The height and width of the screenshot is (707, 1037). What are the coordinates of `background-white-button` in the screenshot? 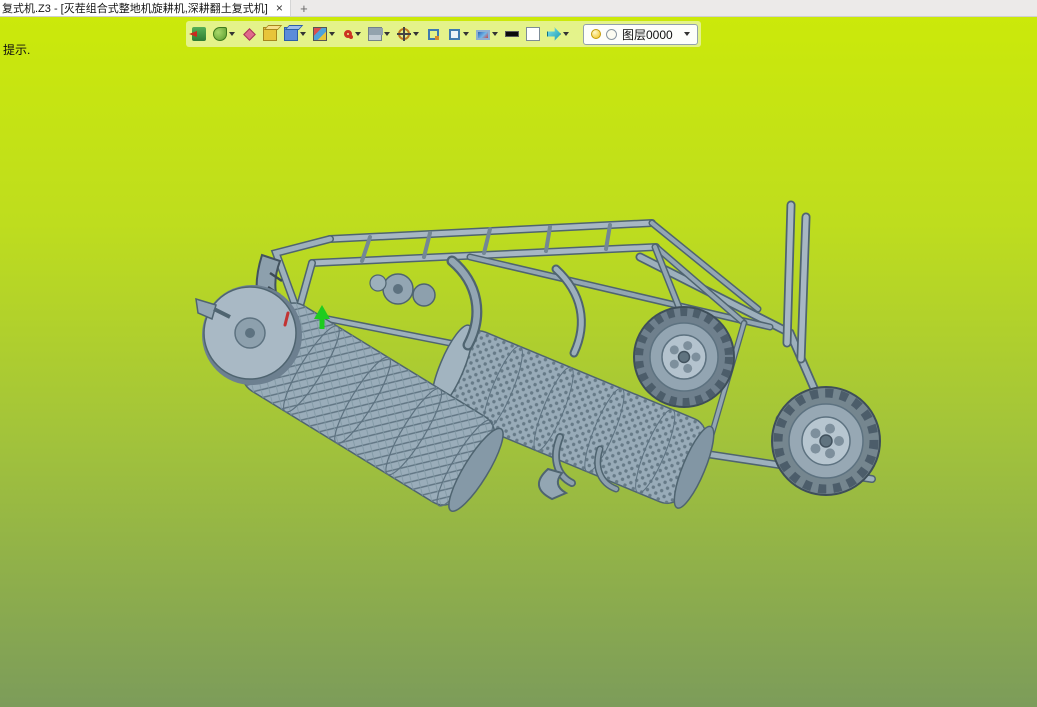 It's located at (533, 34).